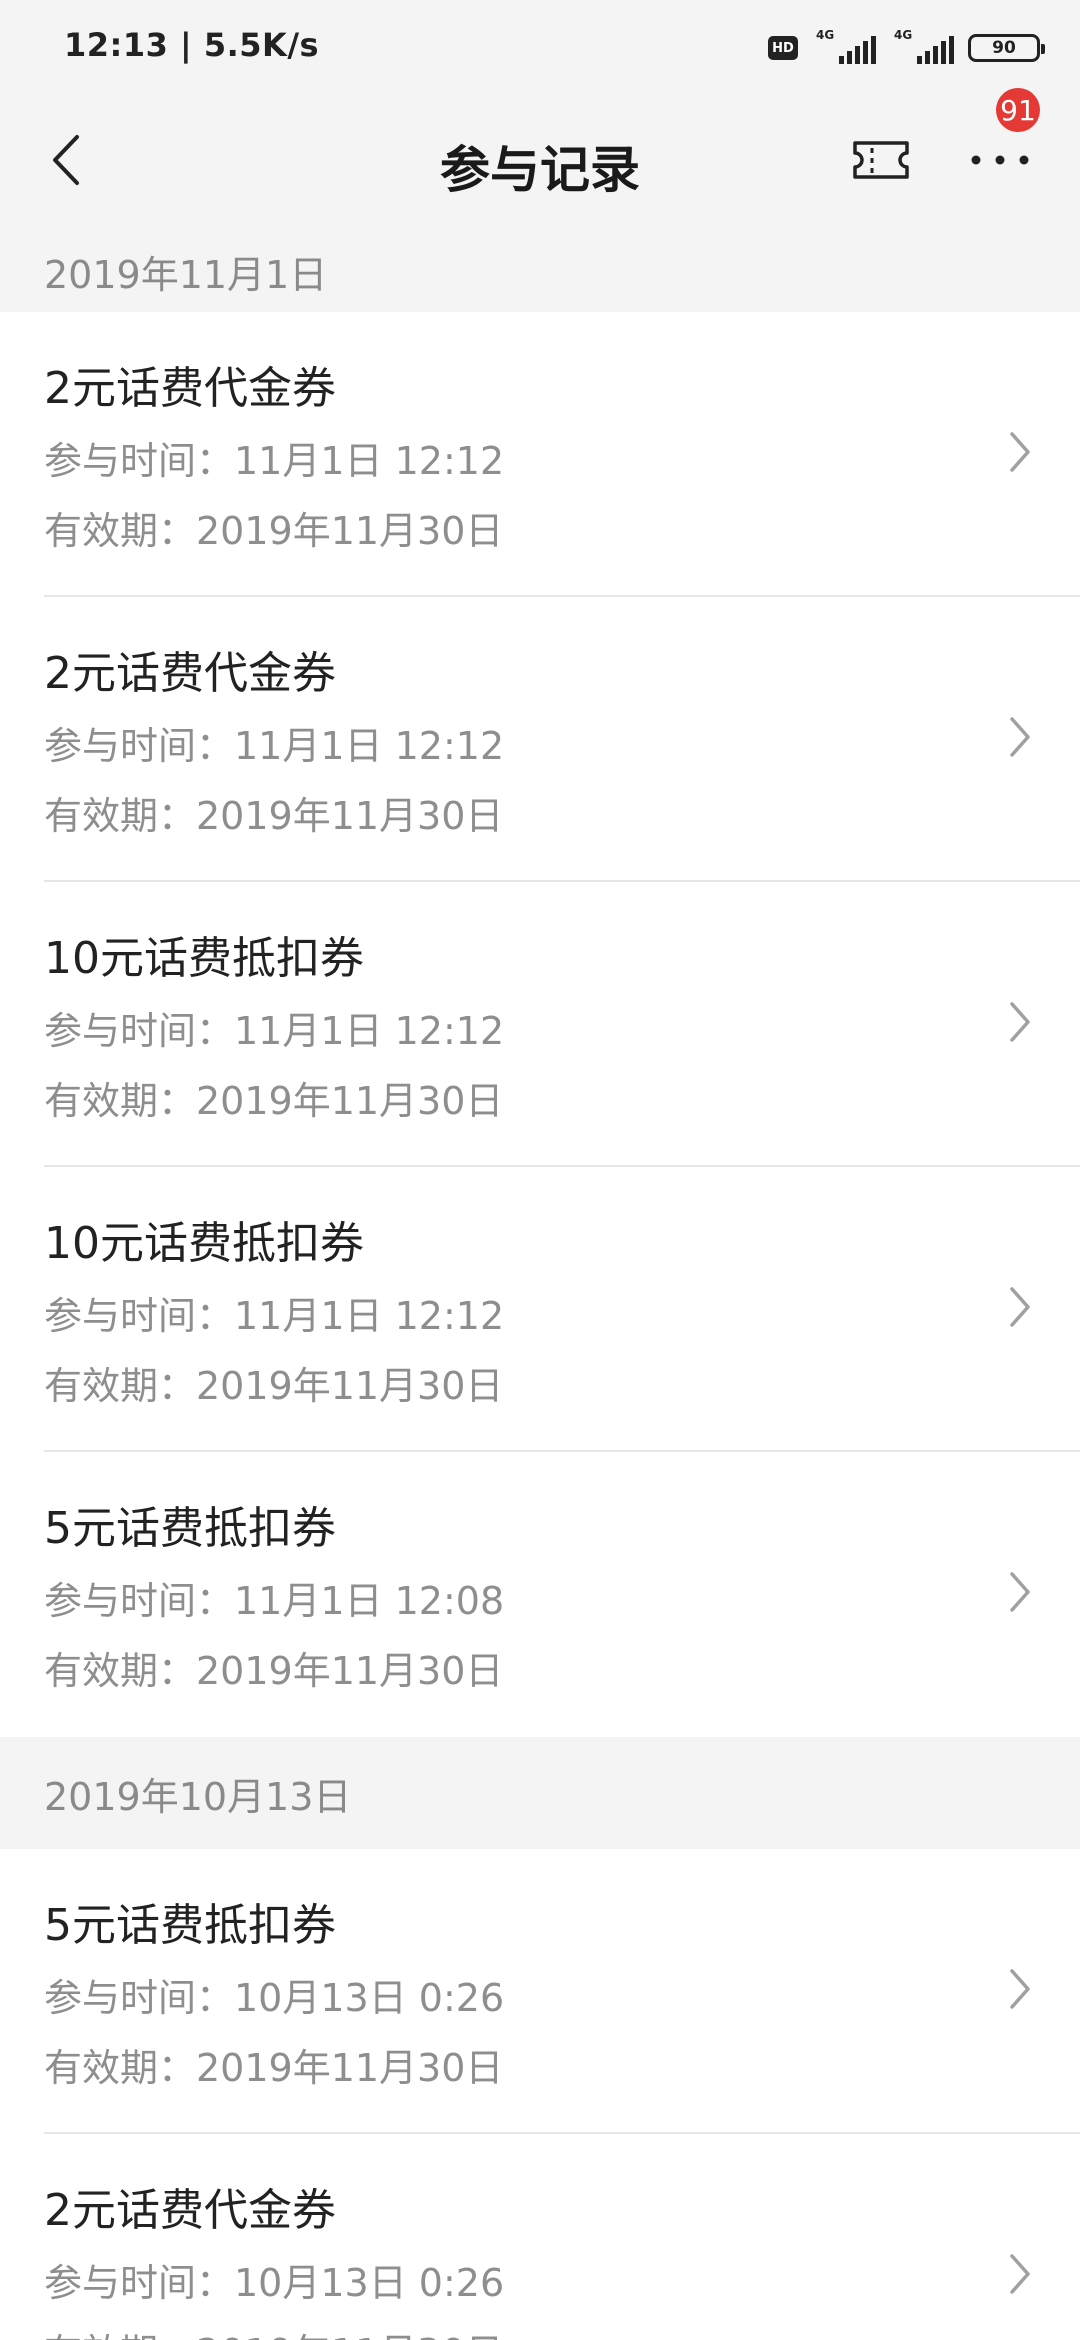 This screenshot has height=2340, width=1080. I want to click on page-title: 参与记录, so click(540, 170).